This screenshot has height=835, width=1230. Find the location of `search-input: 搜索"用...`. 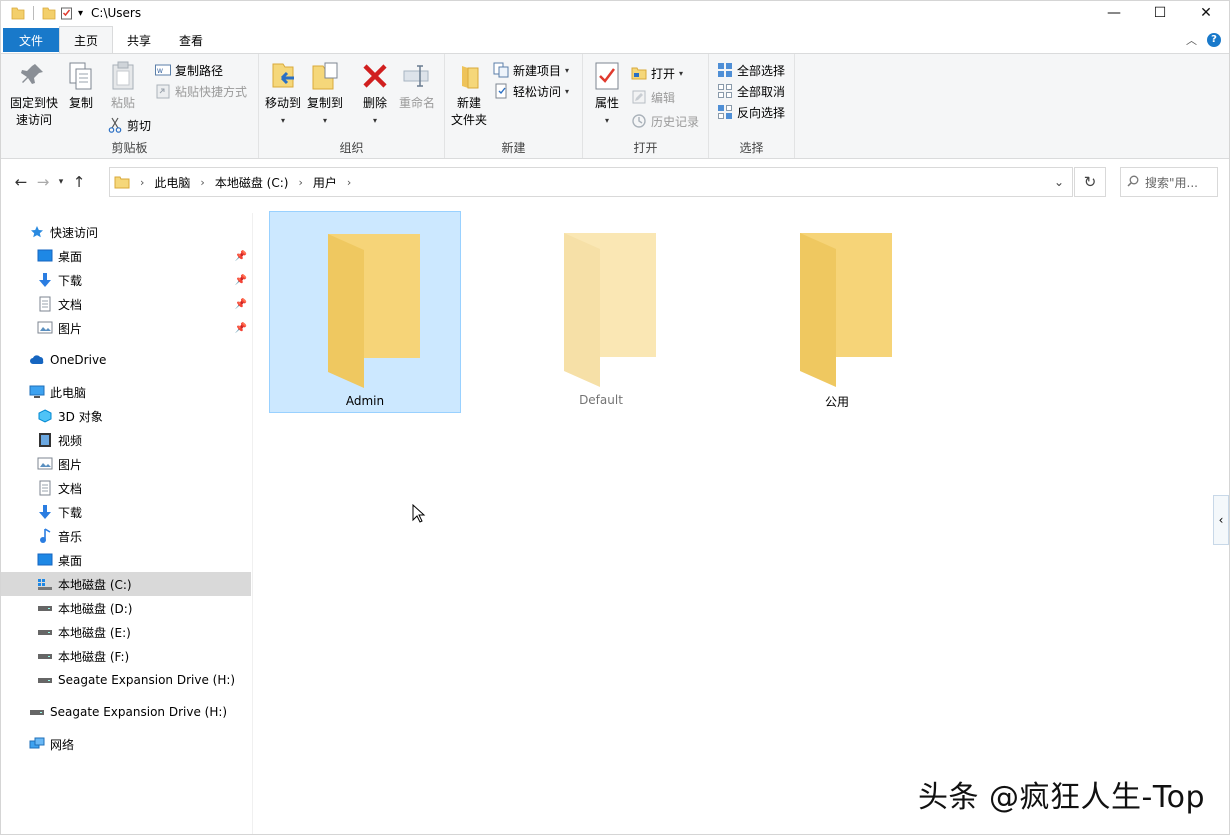

search-input: 搜索"用... is located at coordinates (1169, 182).